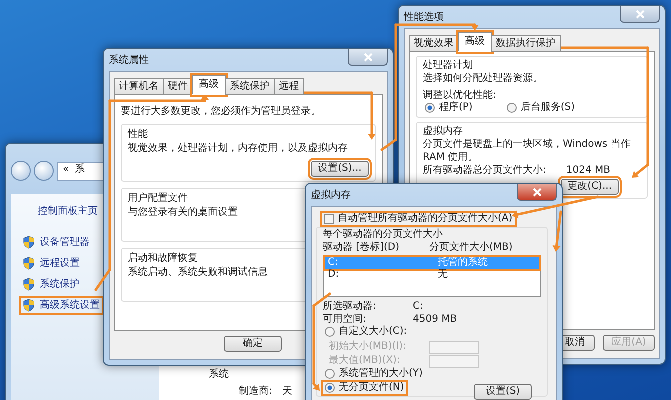  I want to click on radio-option: 无分页文件(N), so click(364, 388).